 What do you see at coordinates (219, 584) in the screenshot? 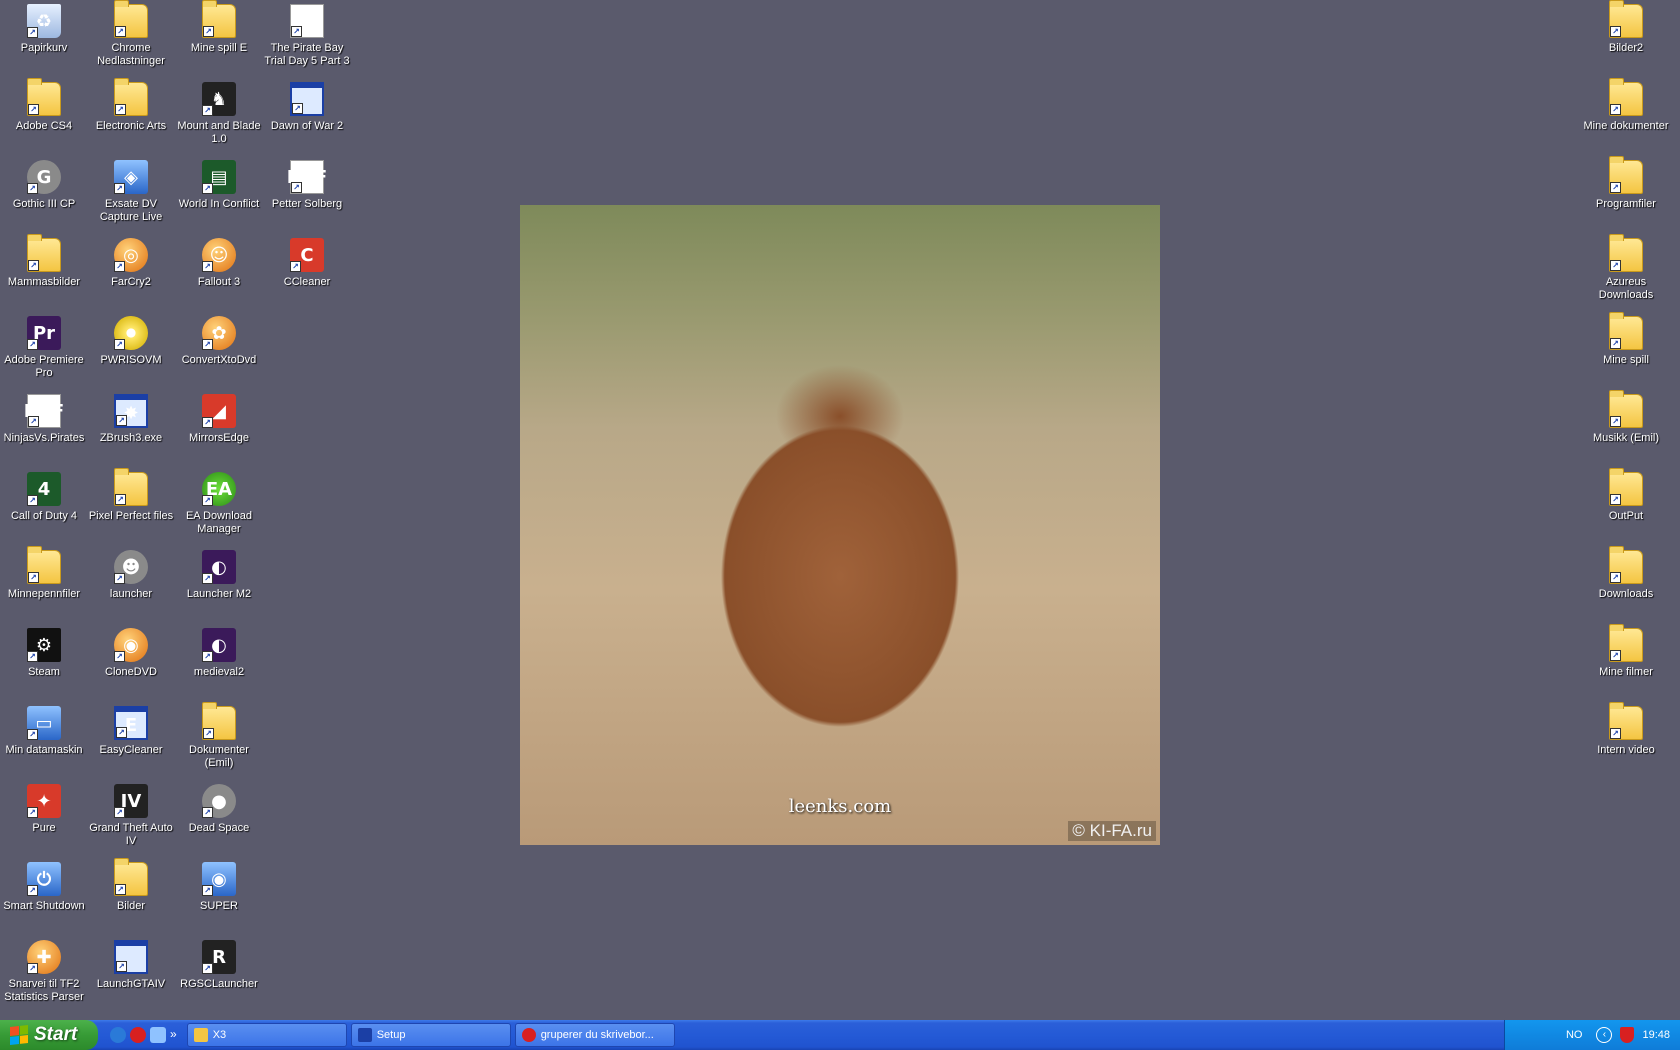
I see `desktop-icon-launcher-m2: ◐ ↗ Launcher M2` at bounding box center [219, 584].